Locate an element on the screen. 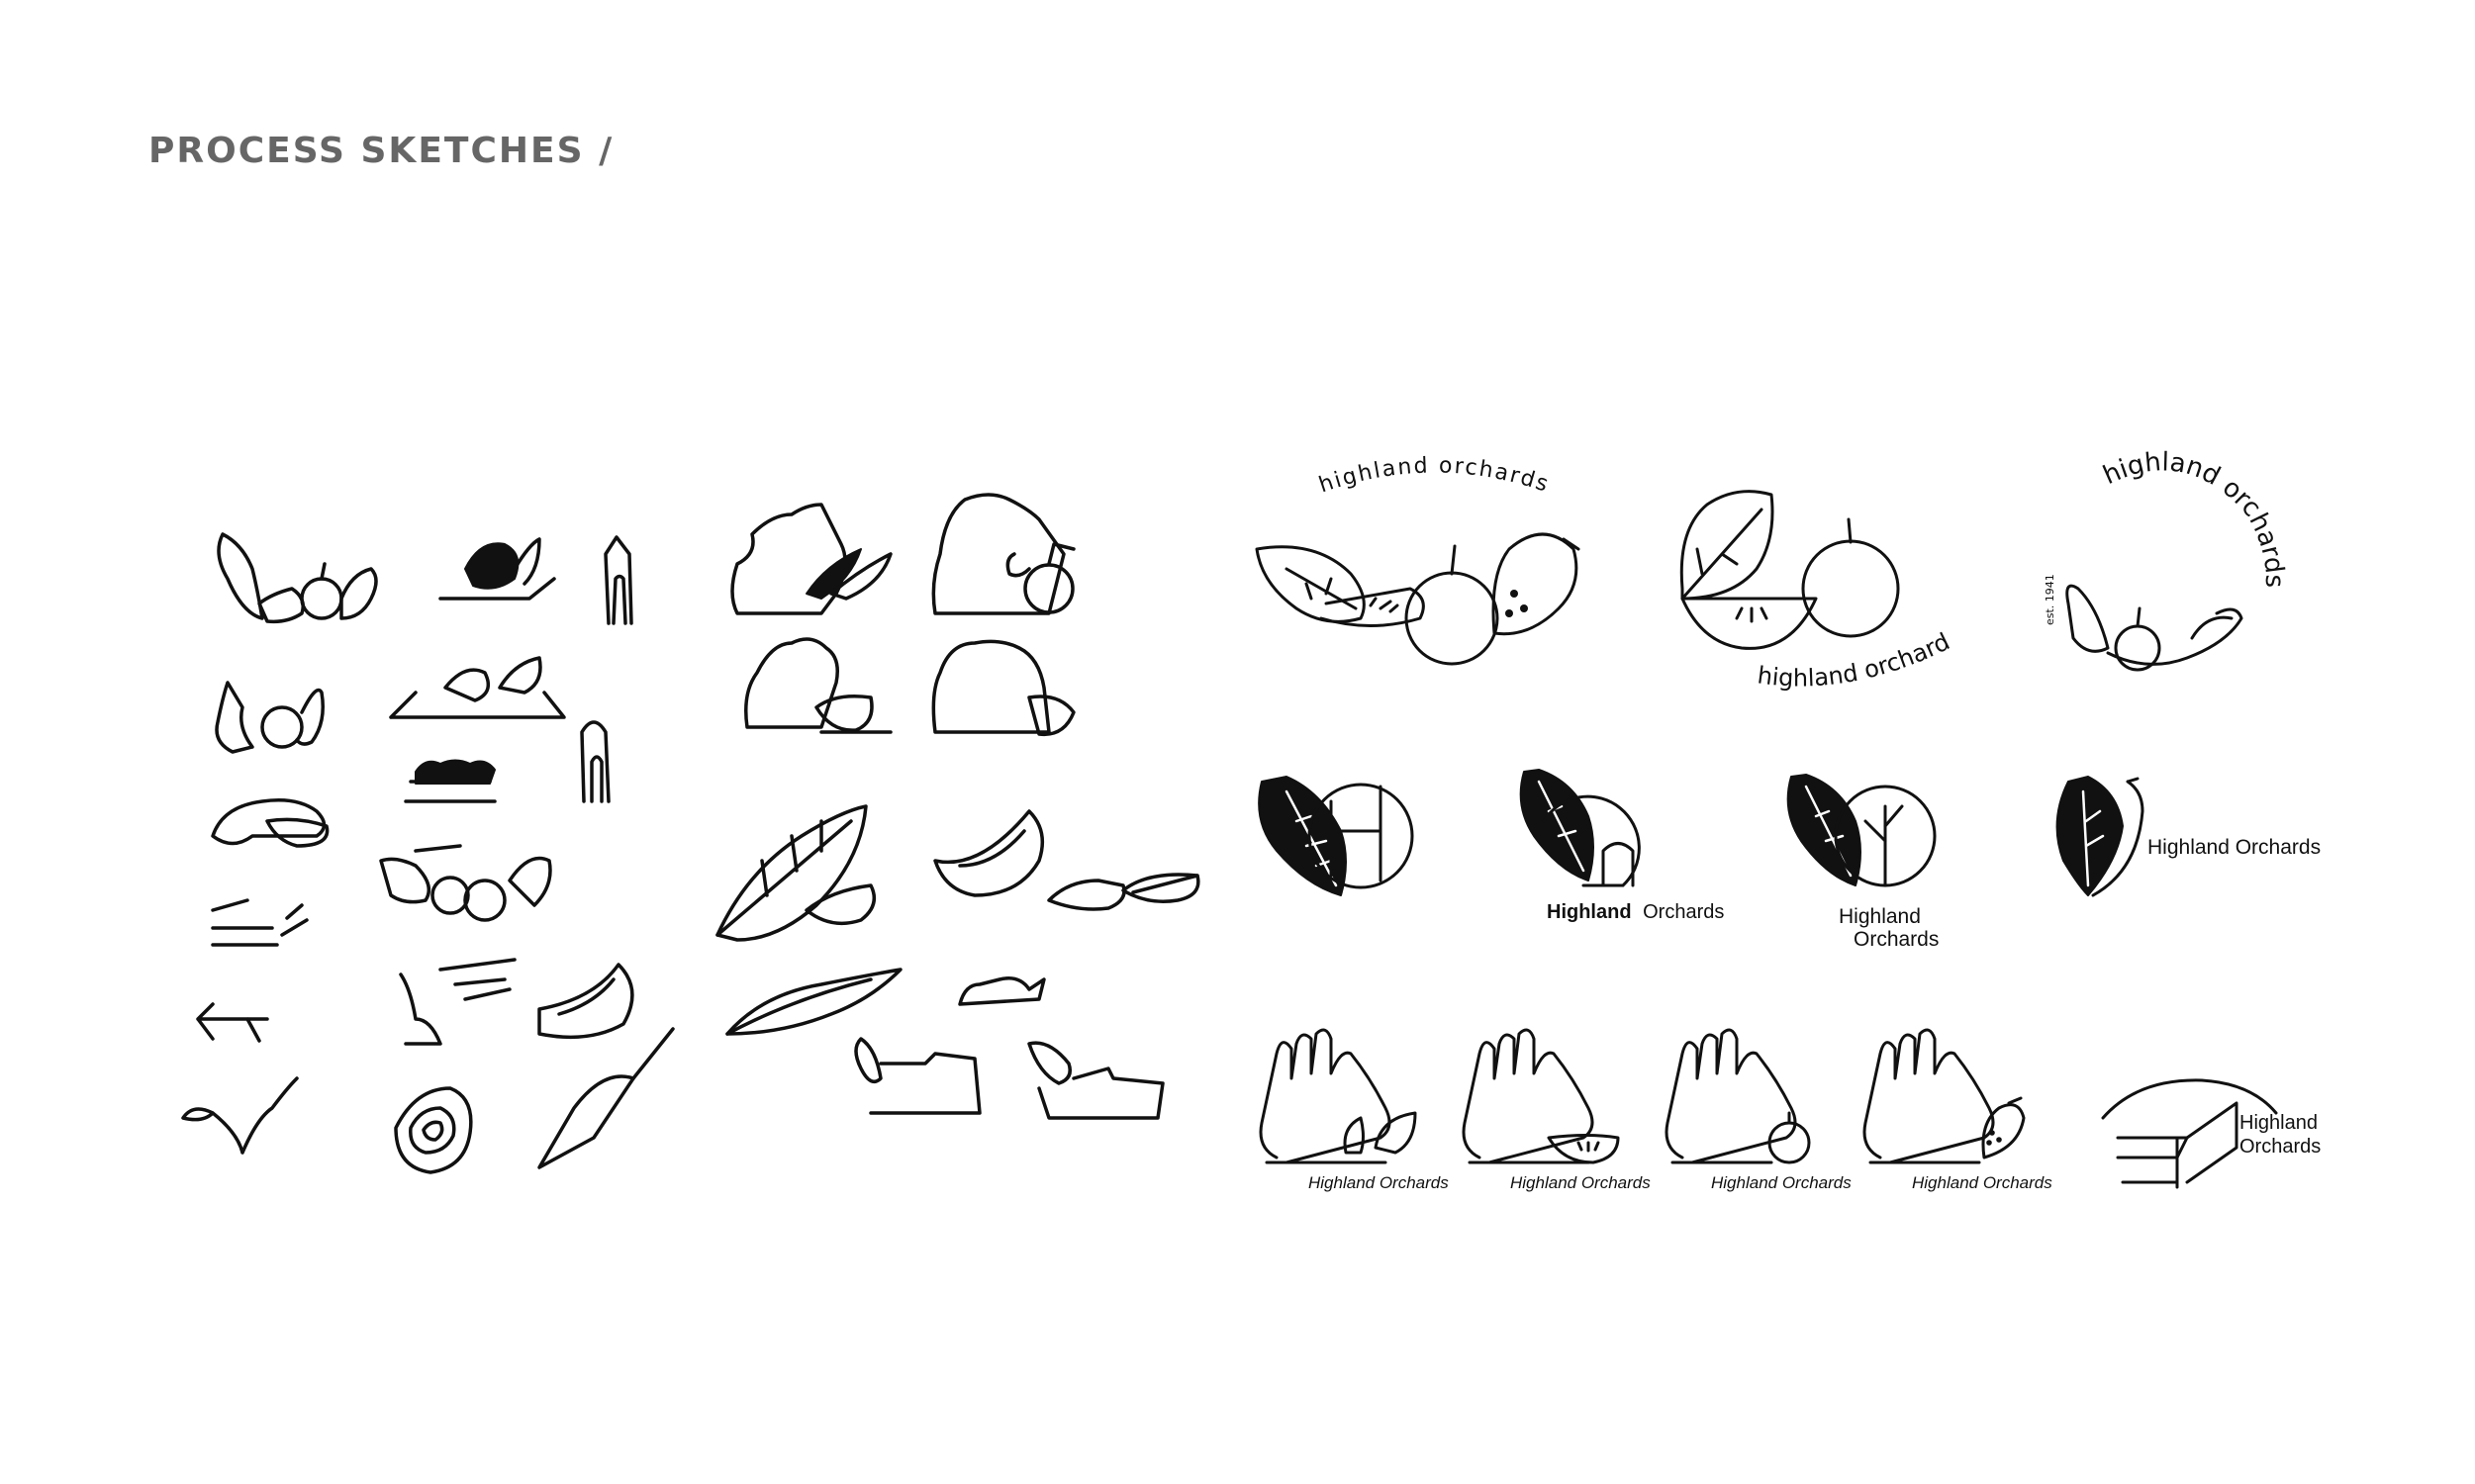 The height and width of the screenshot is (1484, 2475). sketch-ridge is located at coordinates (1002, 991).